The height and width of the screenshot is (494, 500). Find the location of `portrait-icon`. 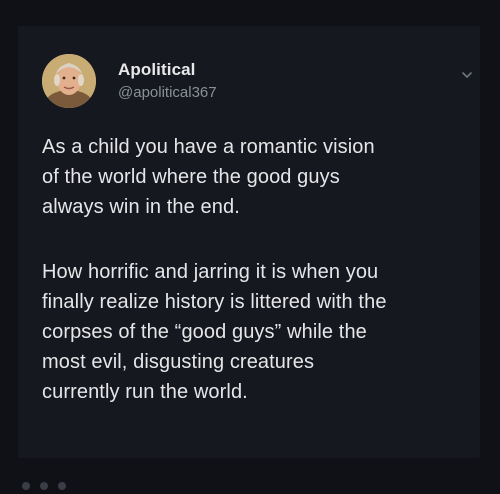

portrait-icon is located at coordinates (69, 81).